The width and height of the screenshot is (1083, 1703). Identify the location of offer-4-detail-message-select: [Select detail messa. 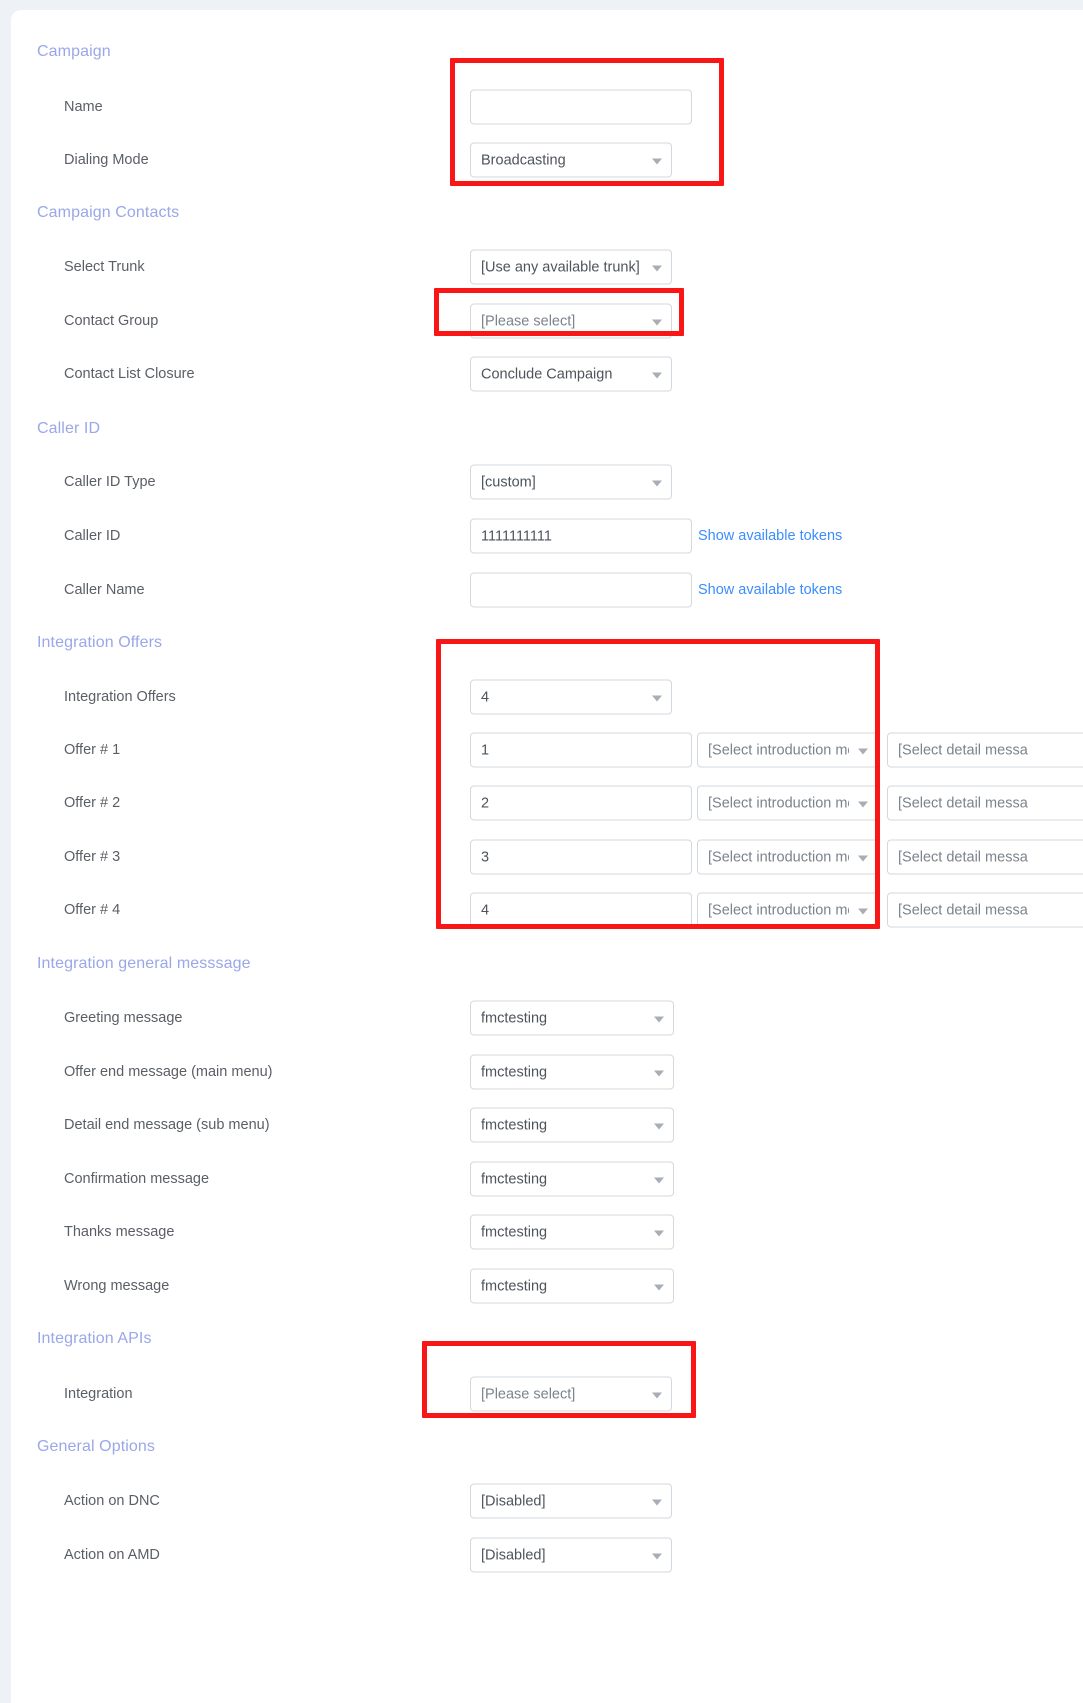
(985, 910).